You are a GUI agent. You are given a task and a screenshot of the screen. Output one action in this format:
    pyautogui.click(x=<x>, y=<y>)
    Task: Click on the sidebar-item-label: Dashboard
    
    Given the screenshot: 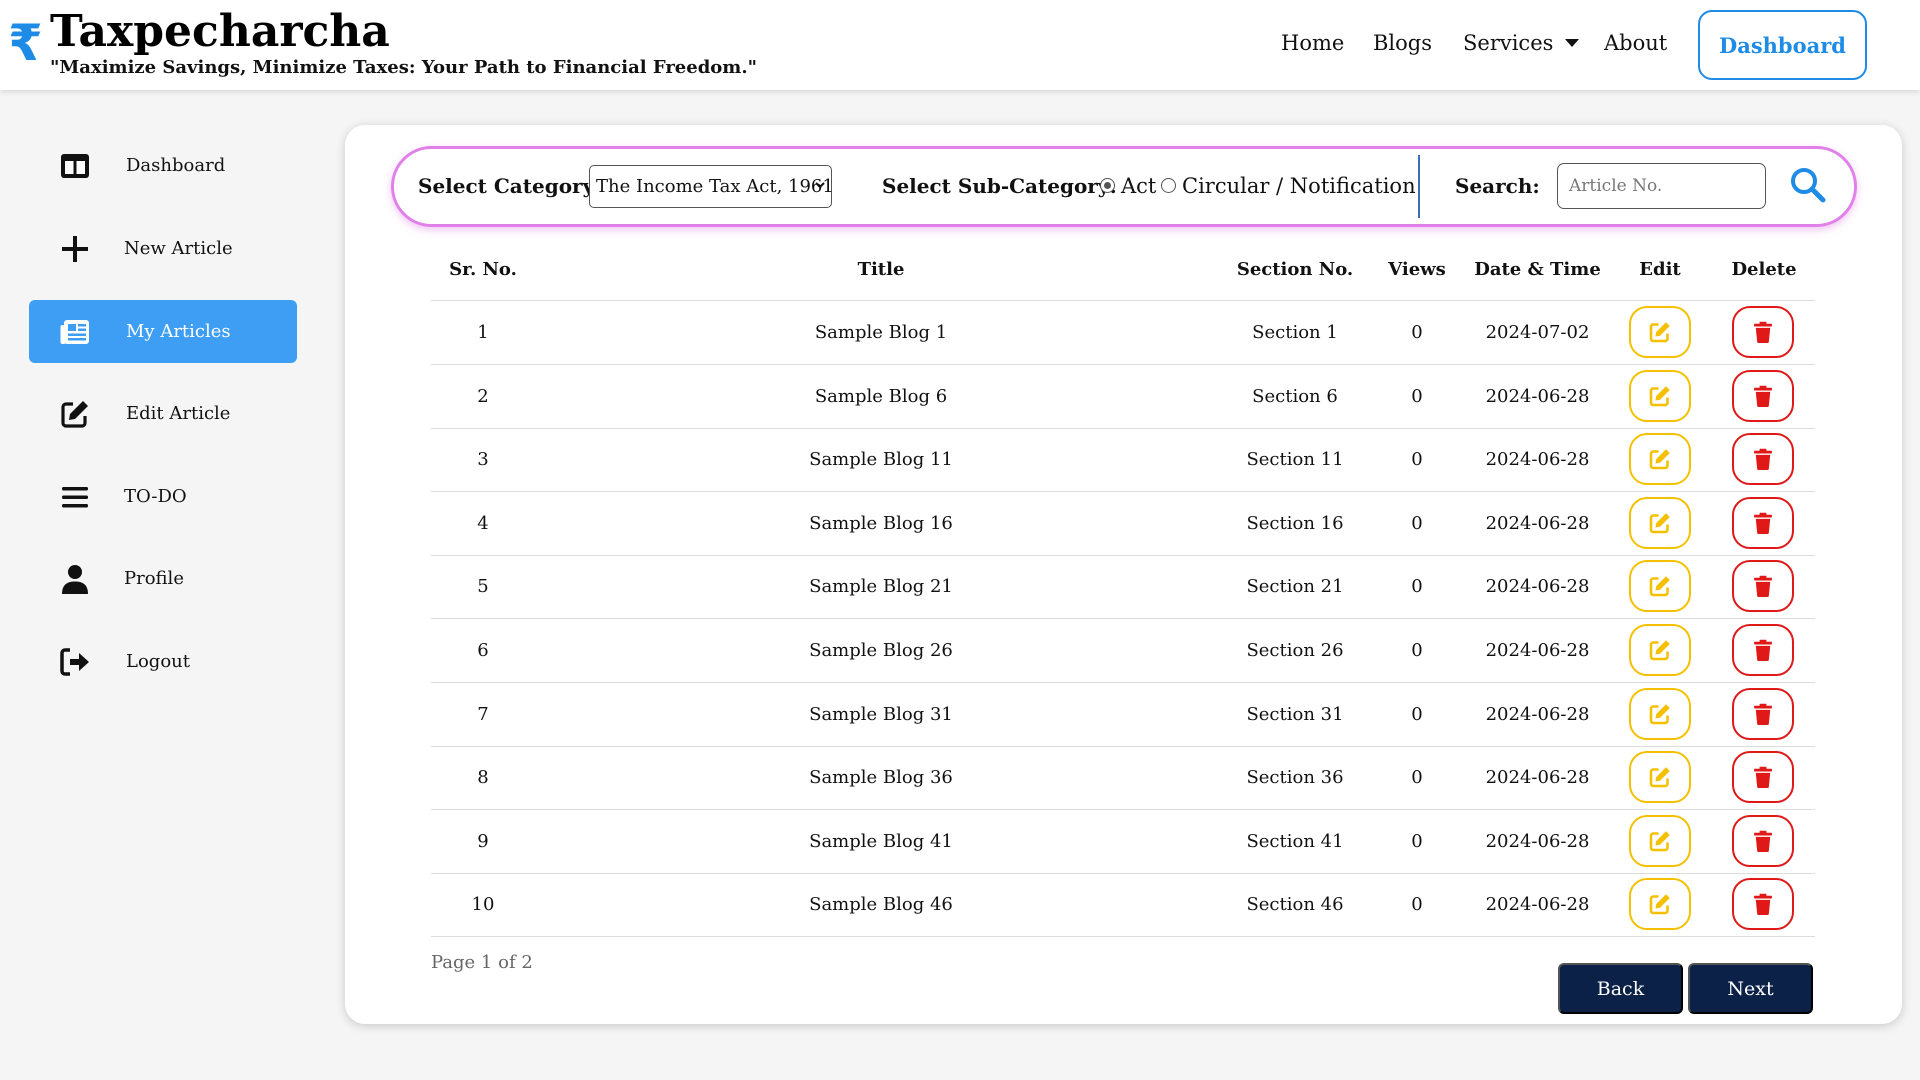 What is the action you would take?
    pyautogui.click(x=176, y=165)
    